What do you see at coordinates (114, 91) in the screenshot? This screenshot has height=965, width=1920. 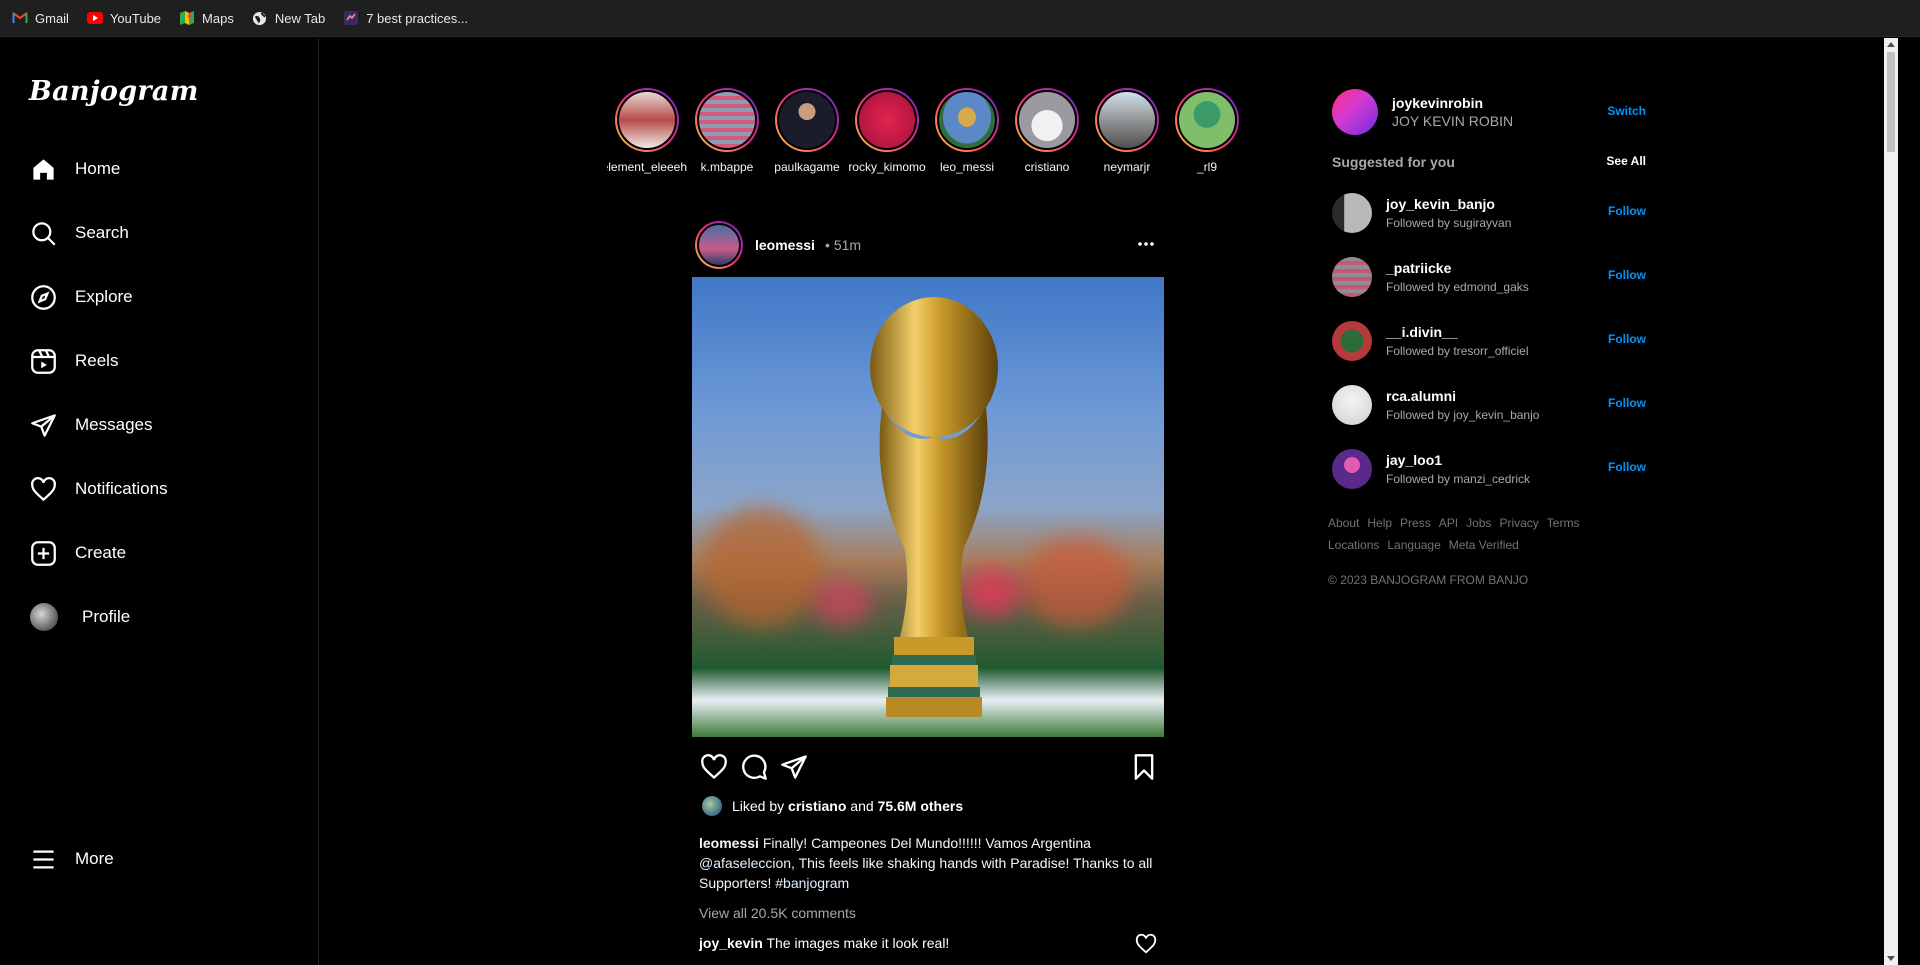 I see `app-logo: Banjogram` at bounding box center [114, 91].